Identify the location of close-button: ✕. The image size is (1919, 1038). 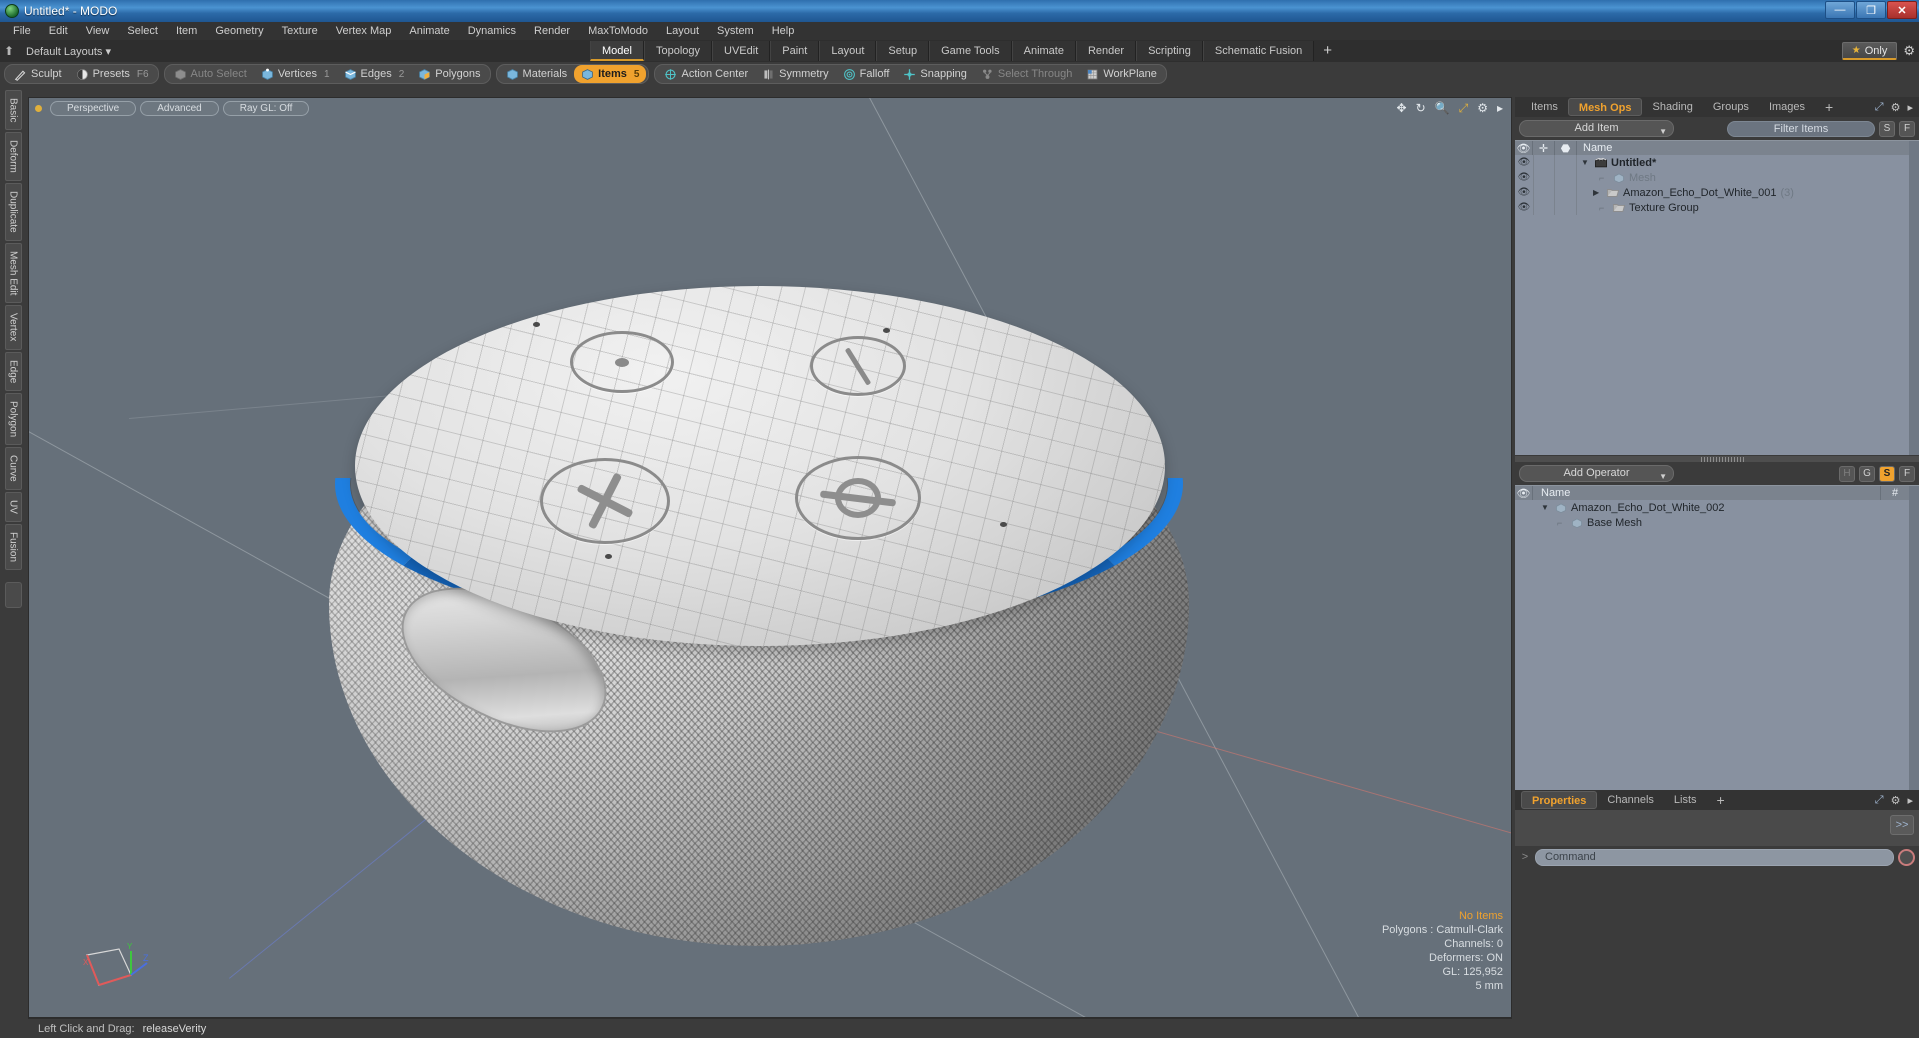
(1902, 10).